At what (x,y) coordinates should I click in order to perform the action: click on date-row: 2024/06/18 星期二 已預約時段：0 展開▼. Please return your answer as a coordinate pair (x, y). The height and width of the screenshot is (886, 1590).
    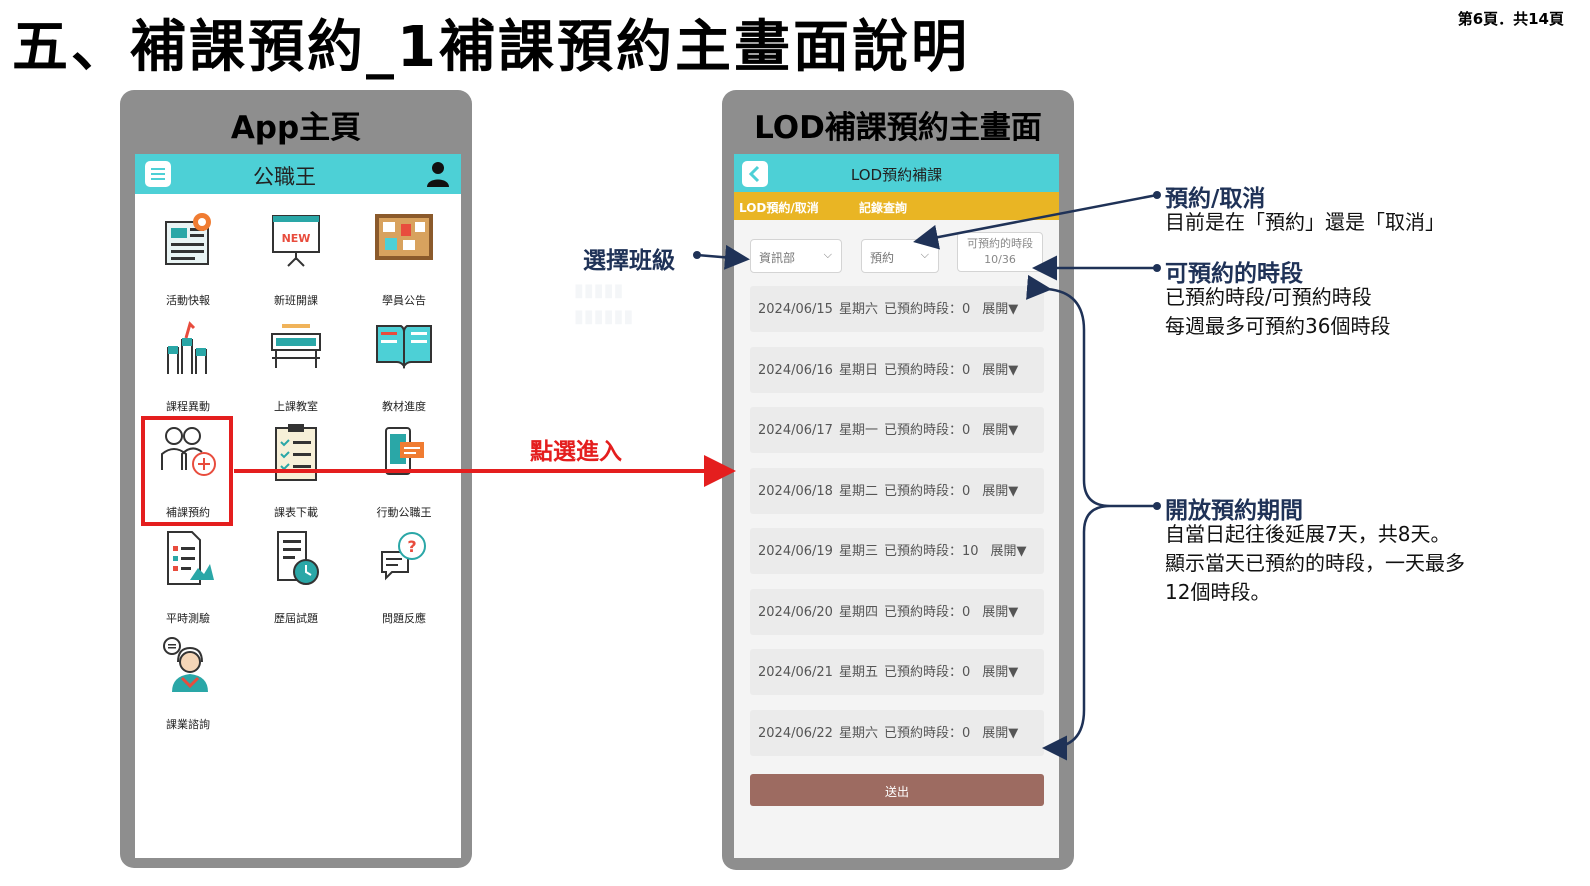
    Looking at the image, I should click on (897, 490).